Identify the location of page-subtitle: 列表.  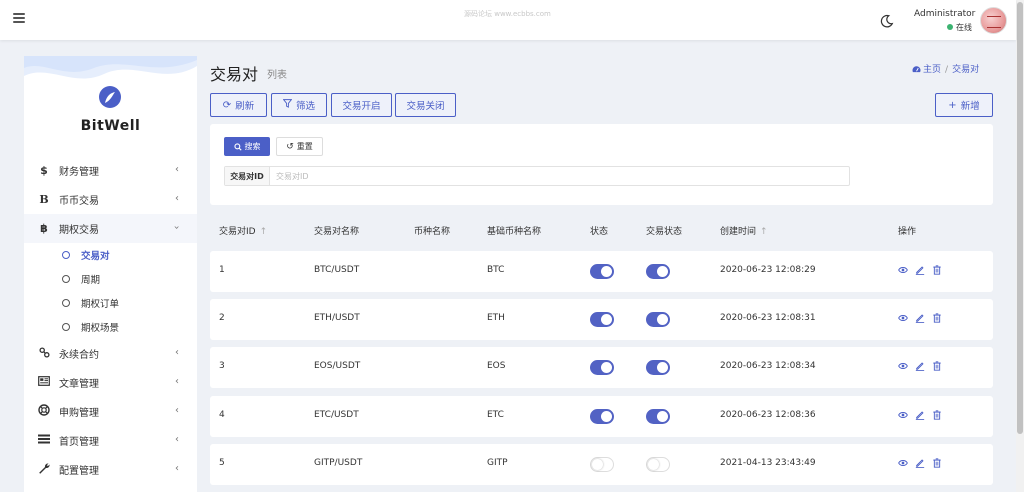
(277, 75).